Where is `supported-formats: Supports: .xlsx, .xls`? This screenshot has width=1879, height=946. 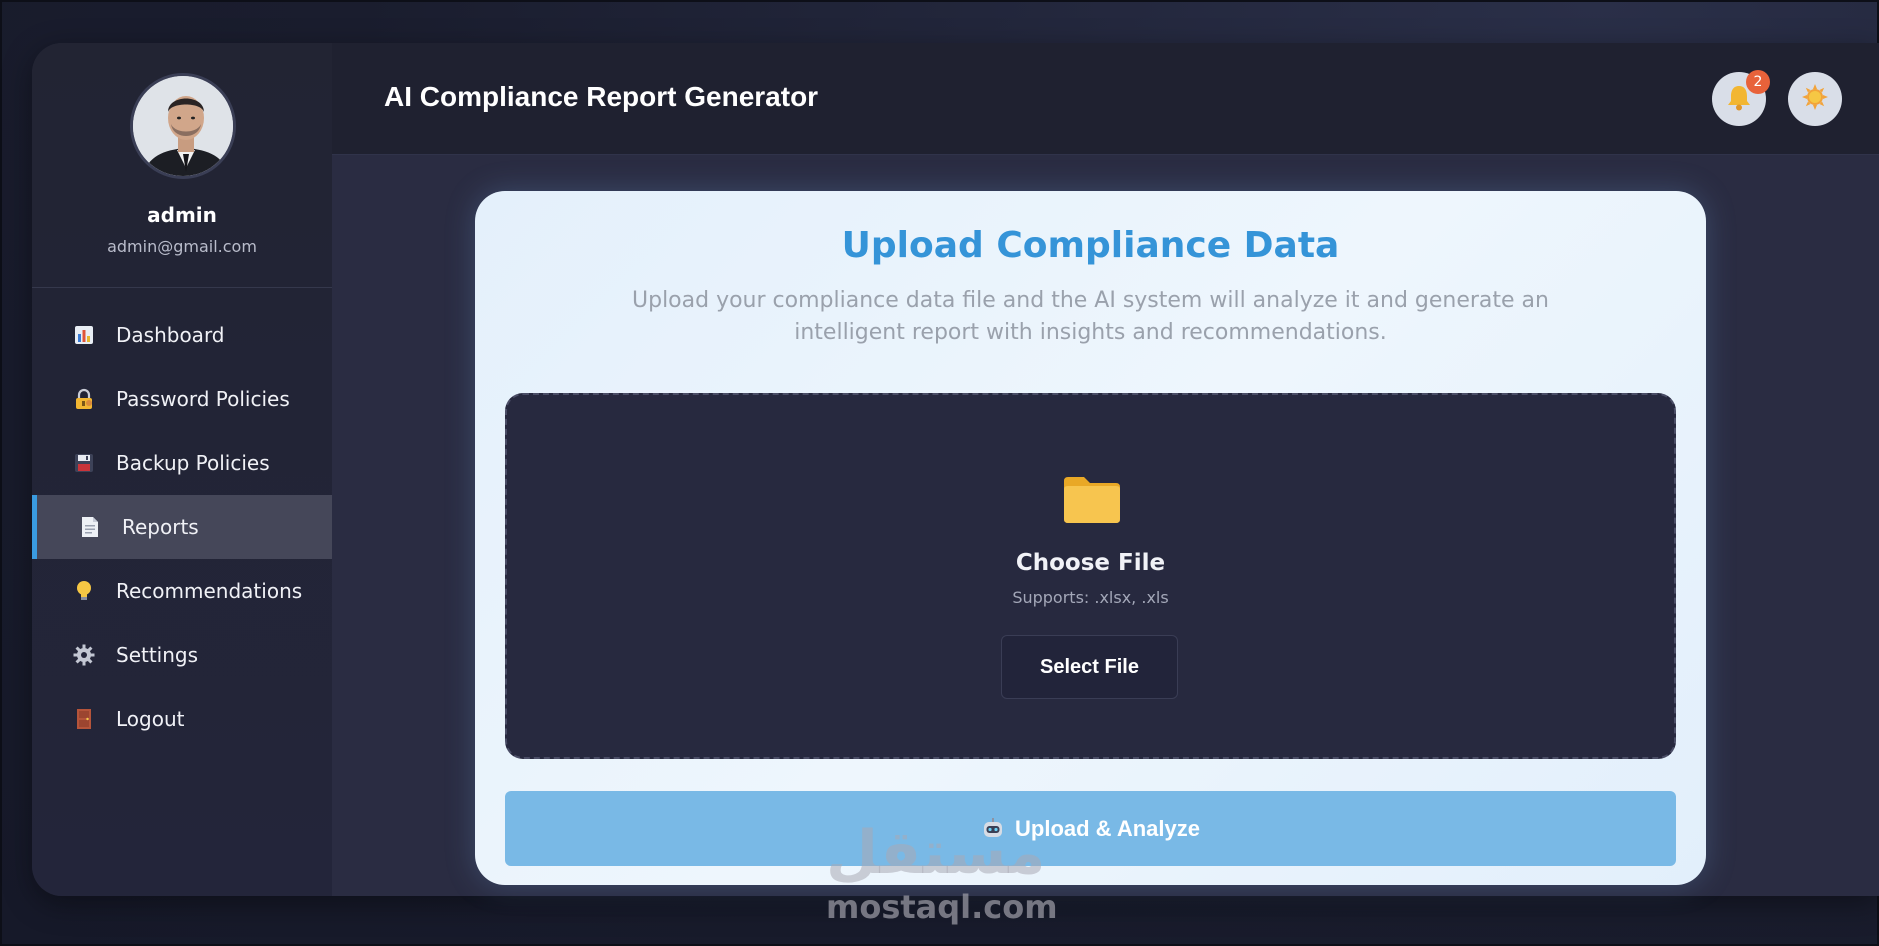 supported-formats: Supports: .xlsx, .xls is located at coordinates (1090, 597).